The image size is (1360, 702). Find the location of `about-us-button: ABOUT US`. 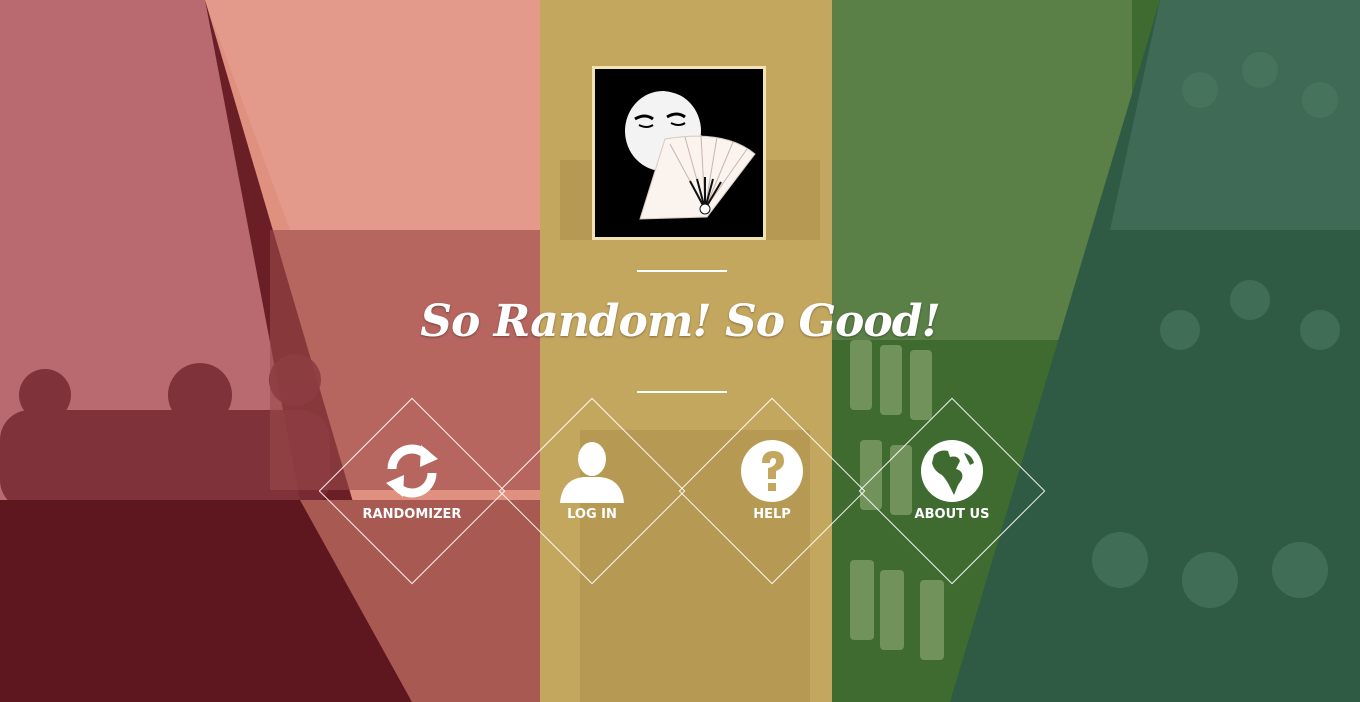

about-us-button: ABOUT US is located at coordinates (952, 491).